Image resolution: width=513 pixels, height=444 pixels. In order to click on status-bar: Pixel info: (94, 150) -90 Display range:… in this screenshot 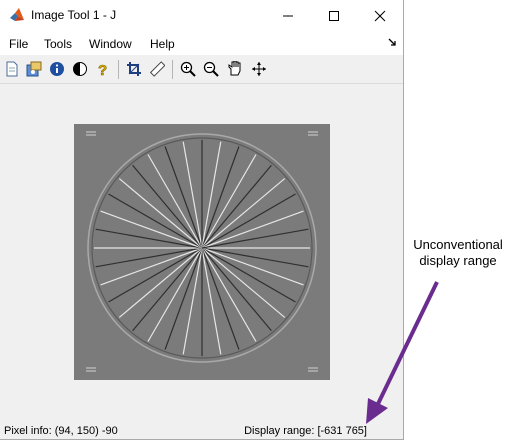, I will do `click(201, 430)`.